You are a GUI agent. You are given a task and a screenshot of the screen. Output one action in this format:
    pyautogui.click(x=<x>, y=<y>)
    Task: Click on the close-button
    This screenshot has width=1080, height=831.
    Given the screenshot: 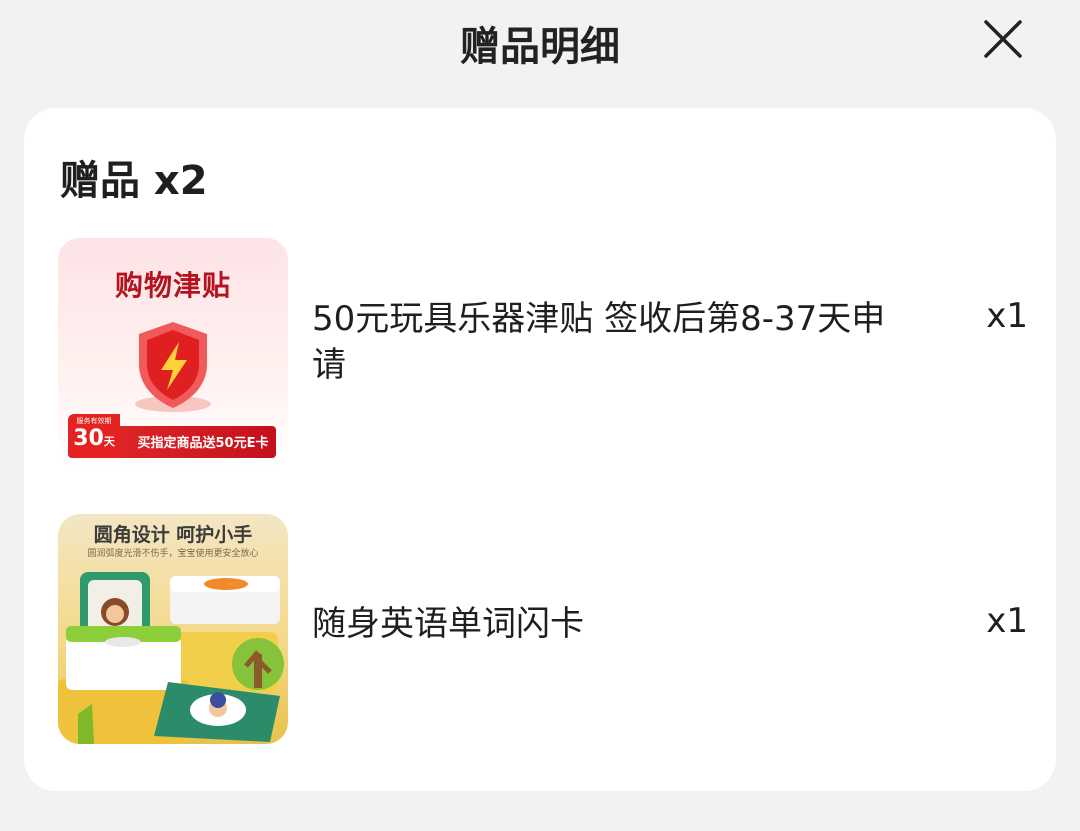 What is the action you would take?
    pyautogui.click(x=1002, y=40)
    